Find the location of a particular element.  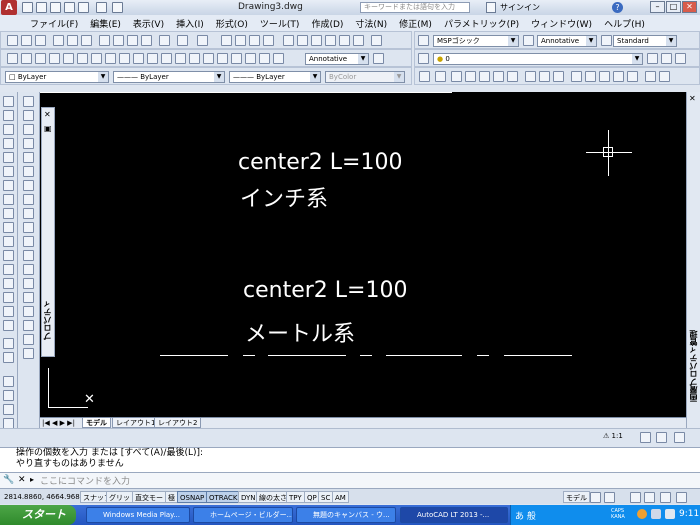

drawing-text-metric: メートル系 is located at coordinates (300, 332).